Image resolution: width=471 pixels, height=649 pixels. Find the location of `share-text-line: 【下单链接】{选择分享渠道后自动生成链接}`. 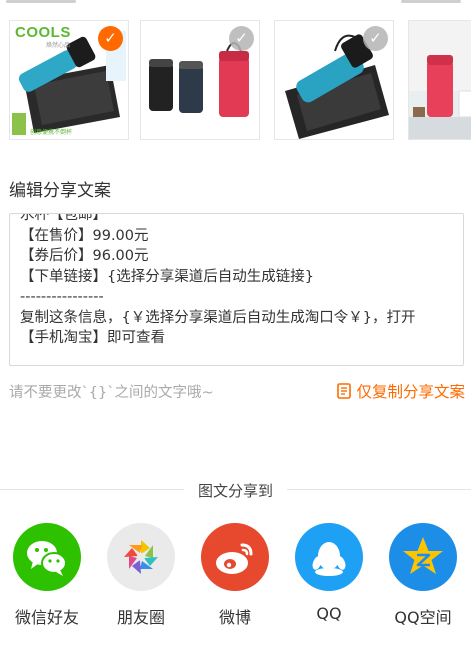

share-text-line: 【下单链接】{选择分享渠道后自动生成链接} is located at coordinates (237, 277).